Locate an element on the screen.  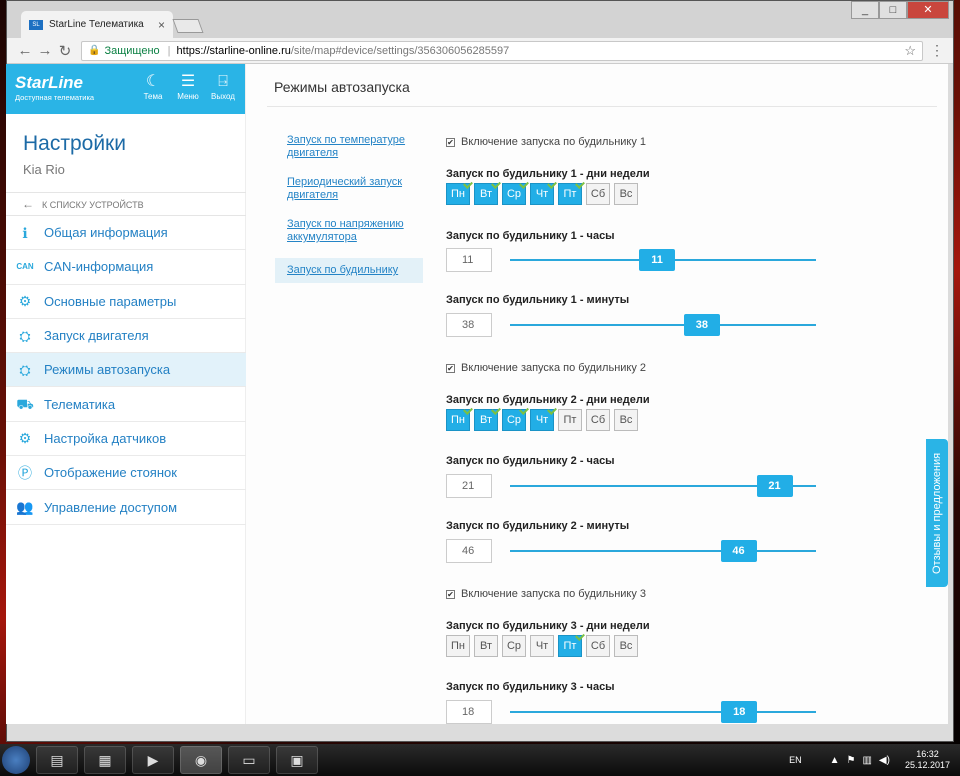
flag-icon: ⚑ is located at coordinates (851, 760).